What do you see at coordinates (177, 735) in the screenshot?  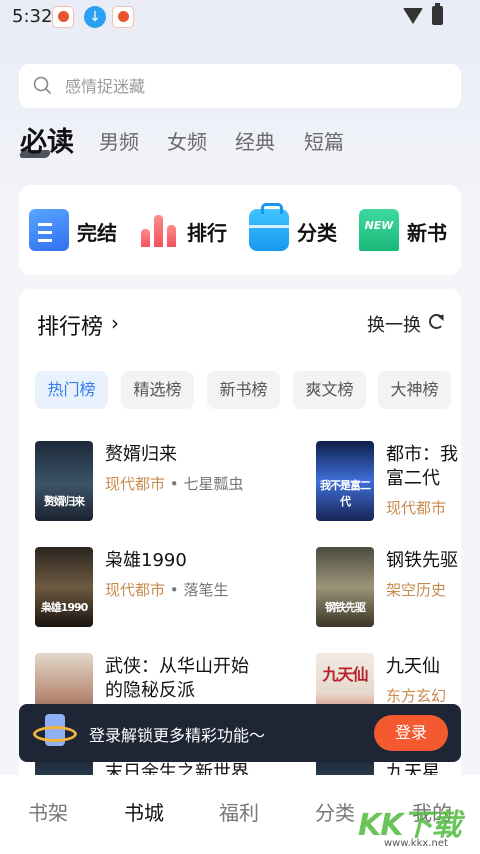 I see `login-banner-text: 登录解锁更多精彩功能～` at bounding box center [177, 735].